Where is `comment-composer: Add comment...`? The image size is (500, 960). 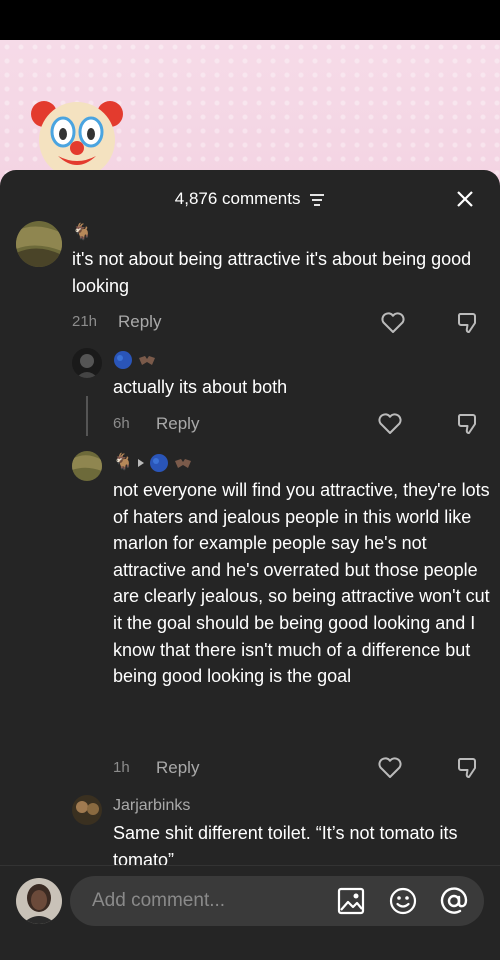 comment-composer: Add comment... is located at coordinates (250, 912).